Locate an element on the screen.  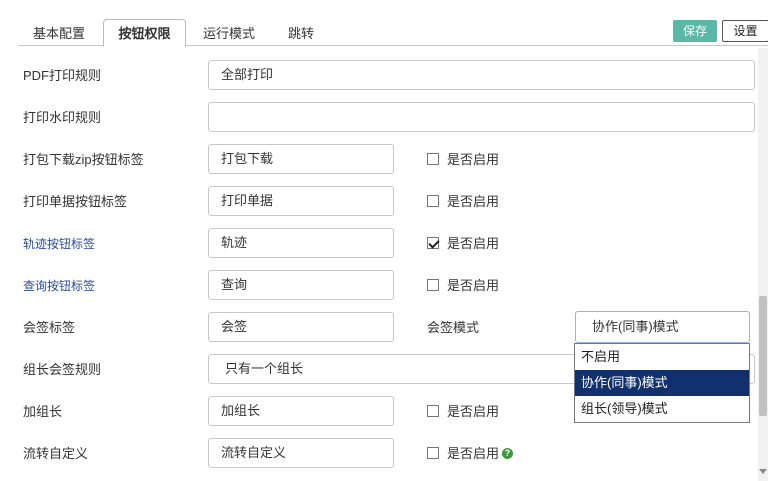
pdf-print-rule-label: PDF打印规则 is located at coordinates (62, 75).